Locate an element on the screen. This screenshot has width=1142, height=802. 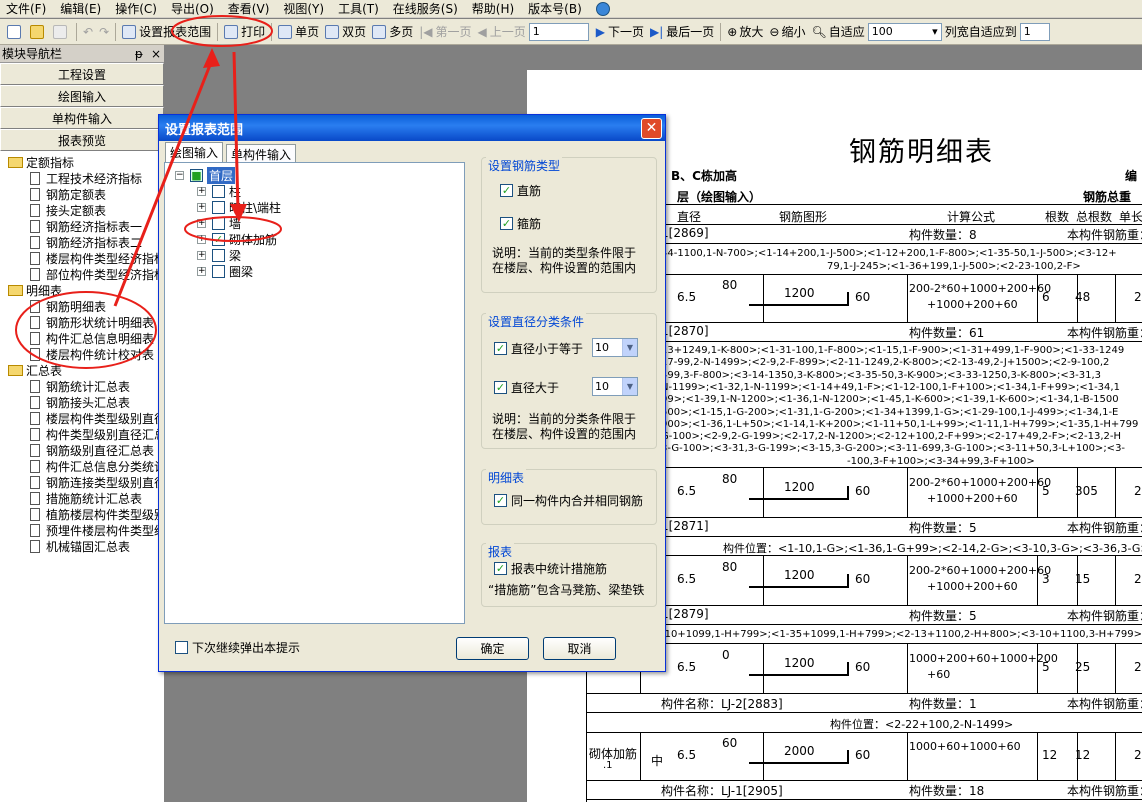
tree-item: 钢筋级别直径汇总表 is located at coordinates (82, 450).